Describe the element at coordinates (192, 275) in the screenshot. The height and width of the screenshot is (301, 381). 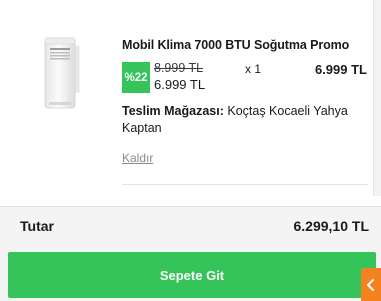
I see `go-to-cart-button: Sepete Git` at that location.